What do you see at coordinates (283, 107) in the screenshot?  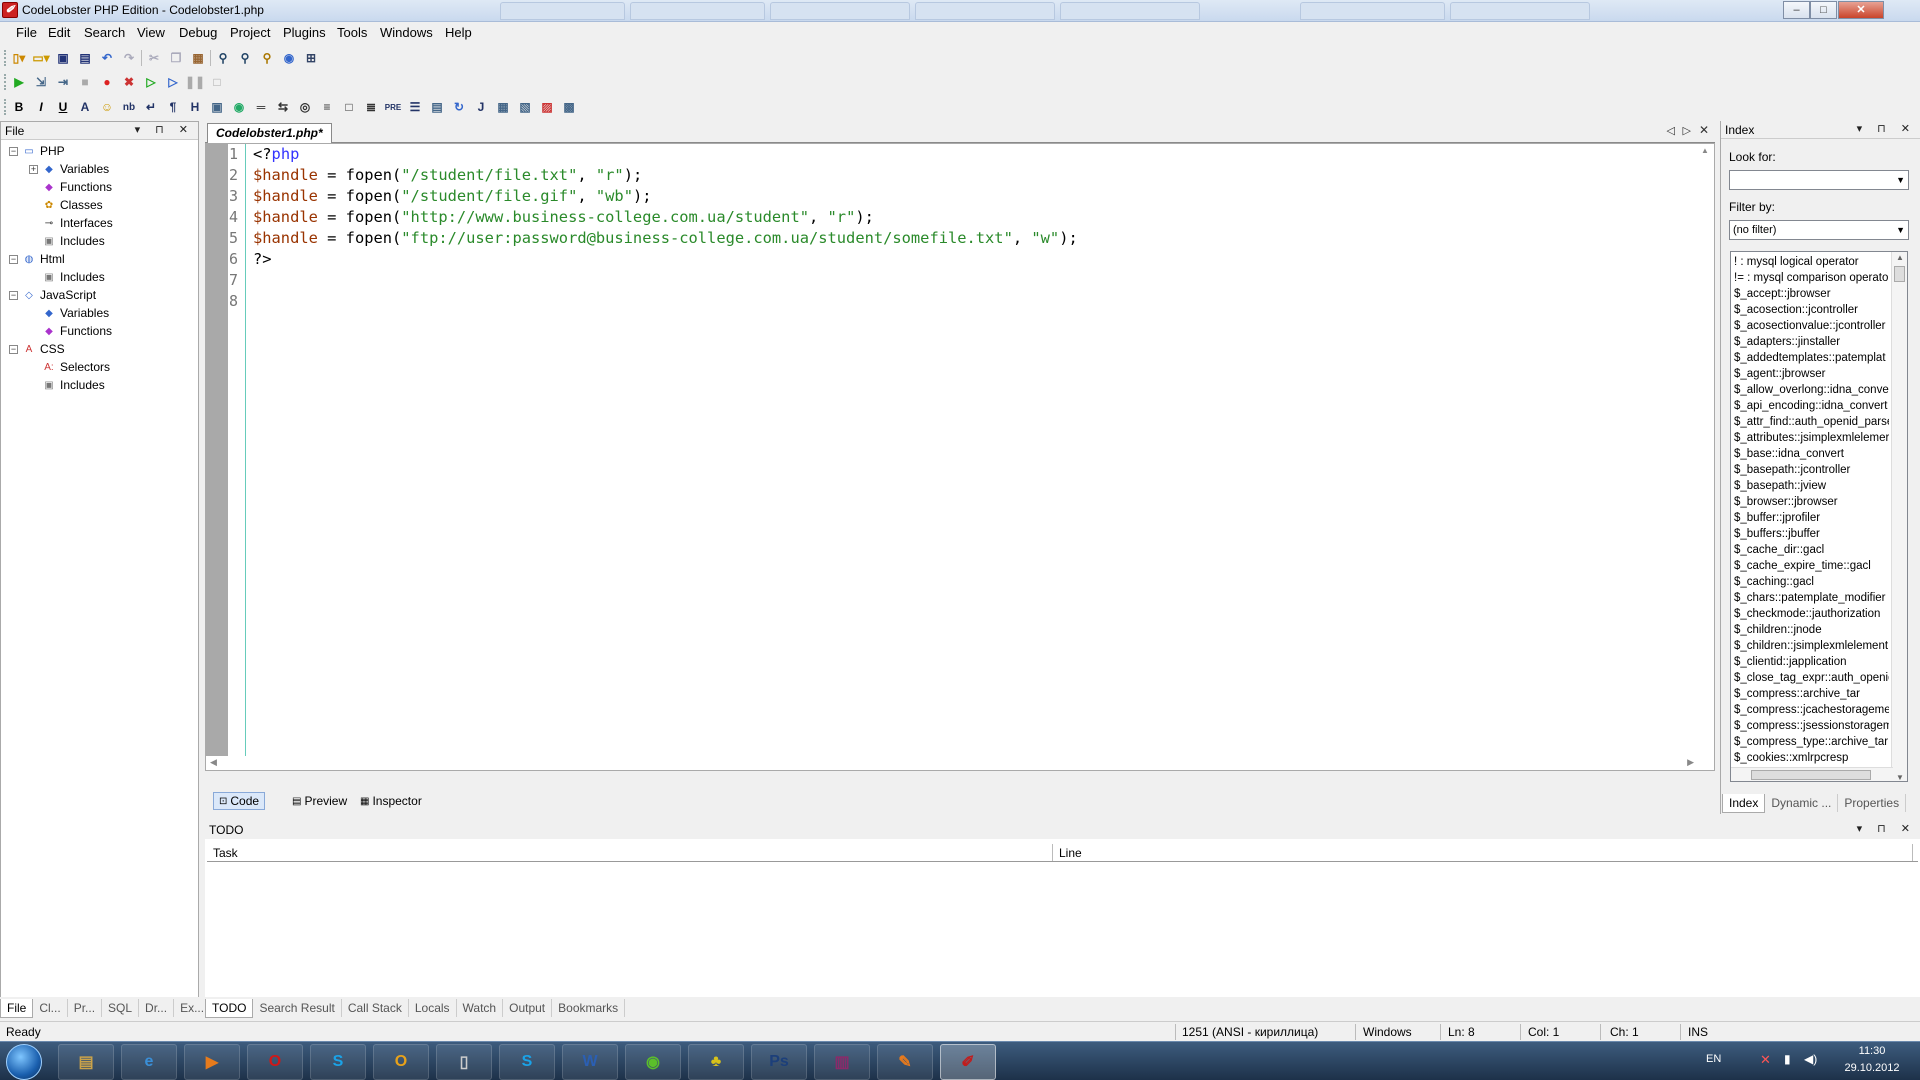 I see `marquee-button: ⇆` at bounding box center [283, 107].